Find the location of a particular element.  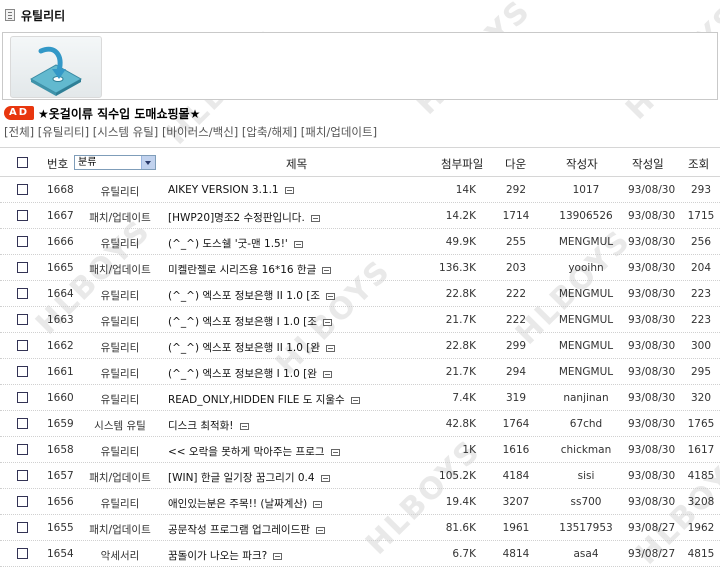

attachment-size: 19.4K is located at coordinates (453, 502).